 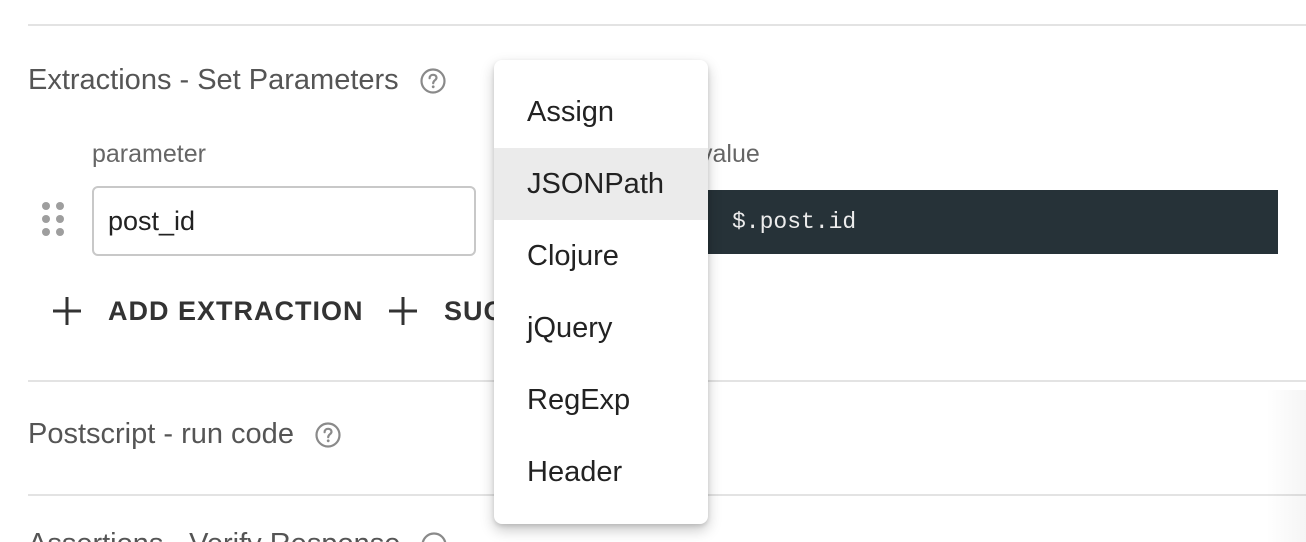 I want to click on add-extraction-button: ADD EXTRACTION, so click(x=208, y=311).